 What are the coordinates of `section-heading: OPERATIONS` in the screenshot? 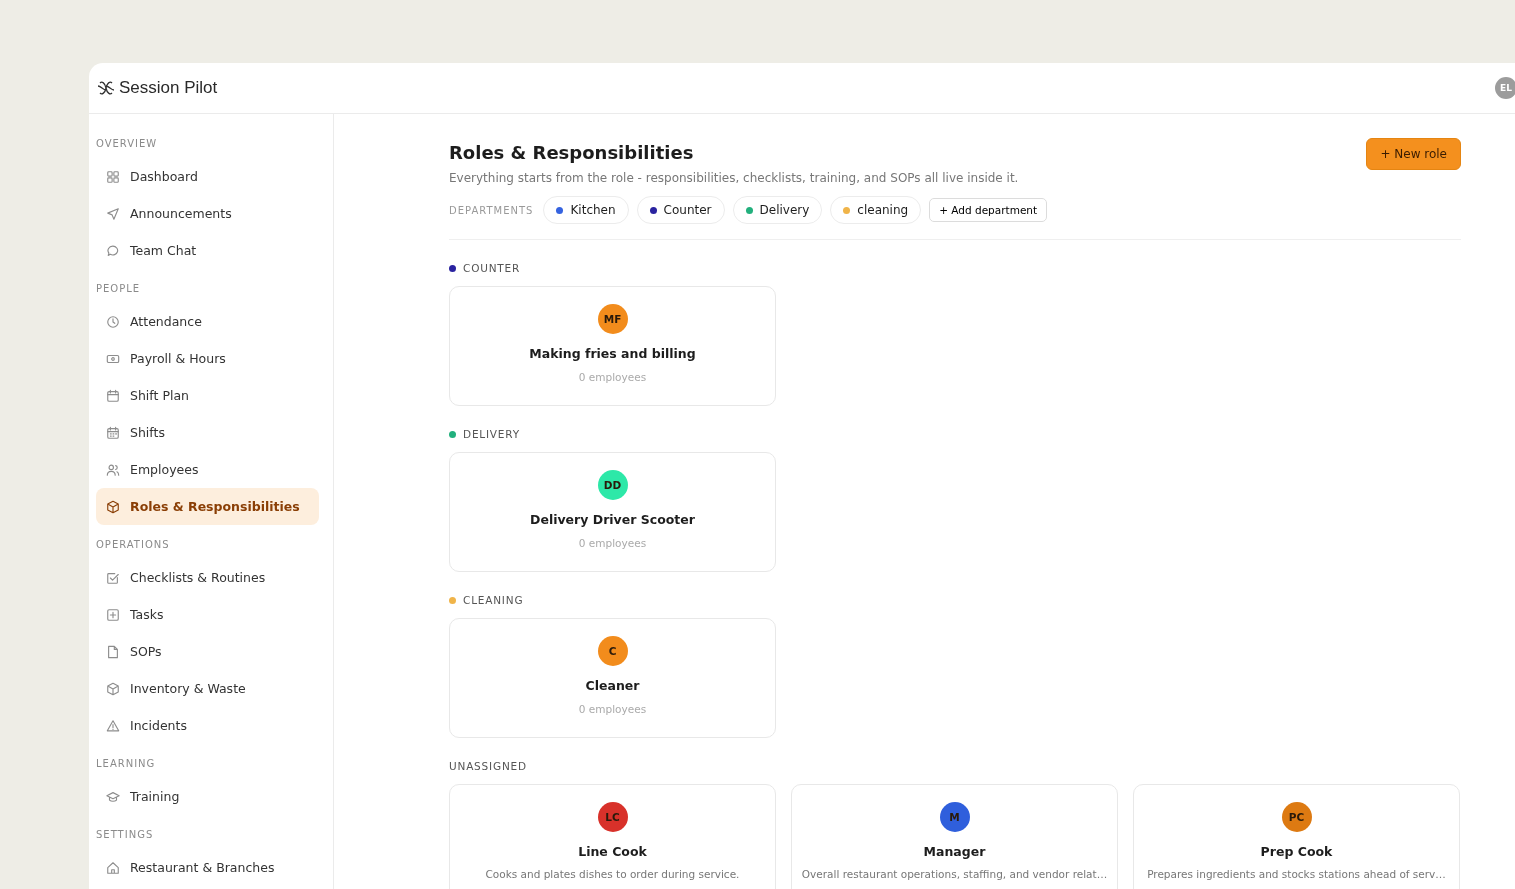 It's located at (133, 545).